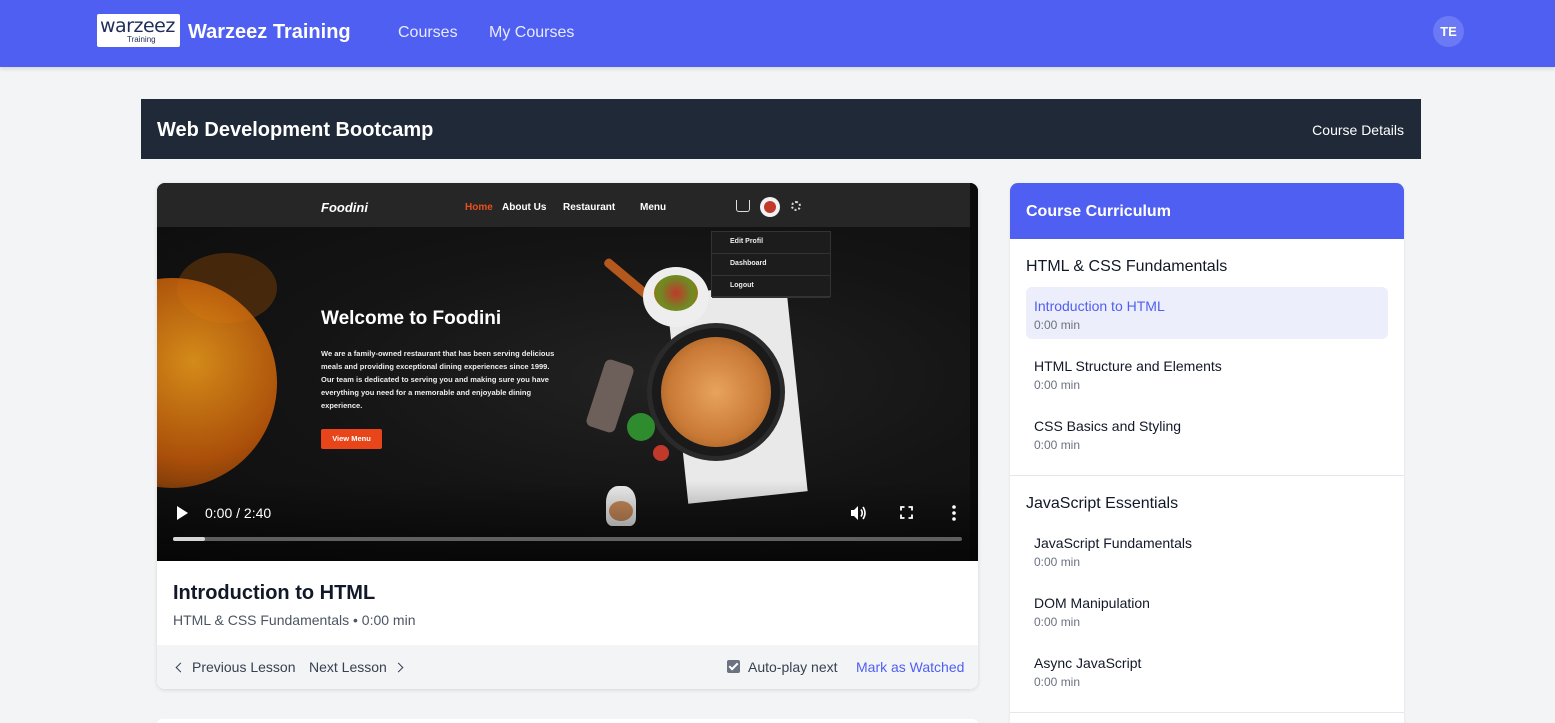 The image size is (1555, 723). Describe the element at coordinates (653, 207) in the screenshot. I see `video-frame-nav-menu: Menu` at that location.